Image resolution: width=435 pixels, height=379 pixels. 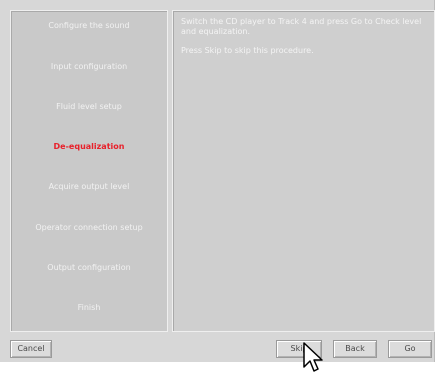 What do you see at coordinates (89, 267) in the screenshot?
I see `step-output-configuration: Output configuration` at bounding box center [89, 267].